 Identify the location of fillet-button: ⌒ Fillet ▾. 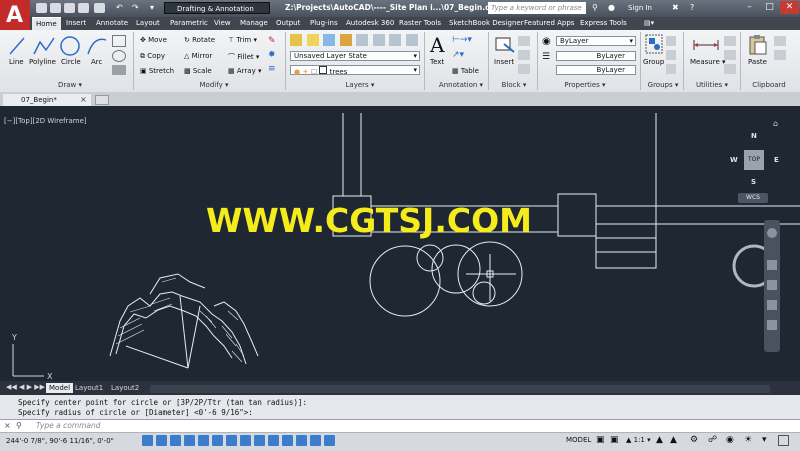
(243, 57).